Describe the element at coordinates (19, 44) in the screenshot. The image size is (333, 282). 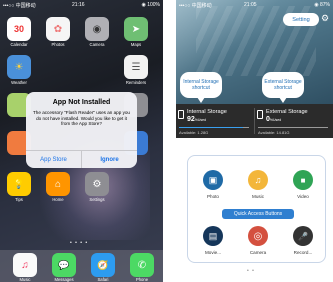
I see `app-label-calendar: Calendar` at that location.